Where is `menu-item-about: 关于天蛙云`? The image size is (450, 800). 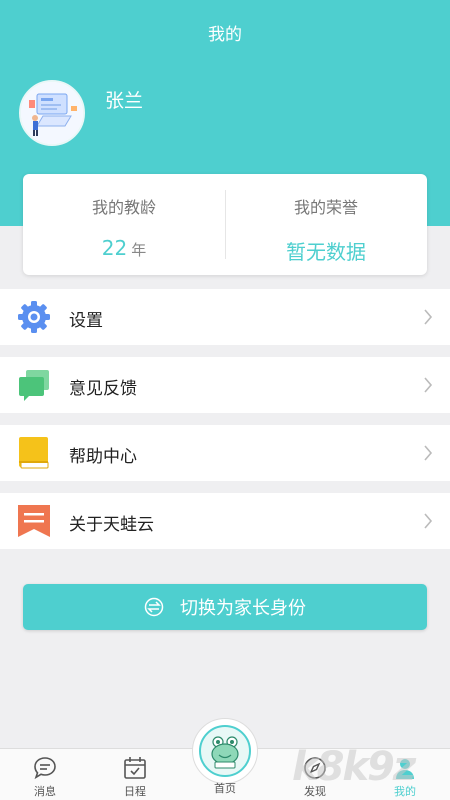 menu-item-about: 关于天蛙云 is located at coordinates (225, 521).